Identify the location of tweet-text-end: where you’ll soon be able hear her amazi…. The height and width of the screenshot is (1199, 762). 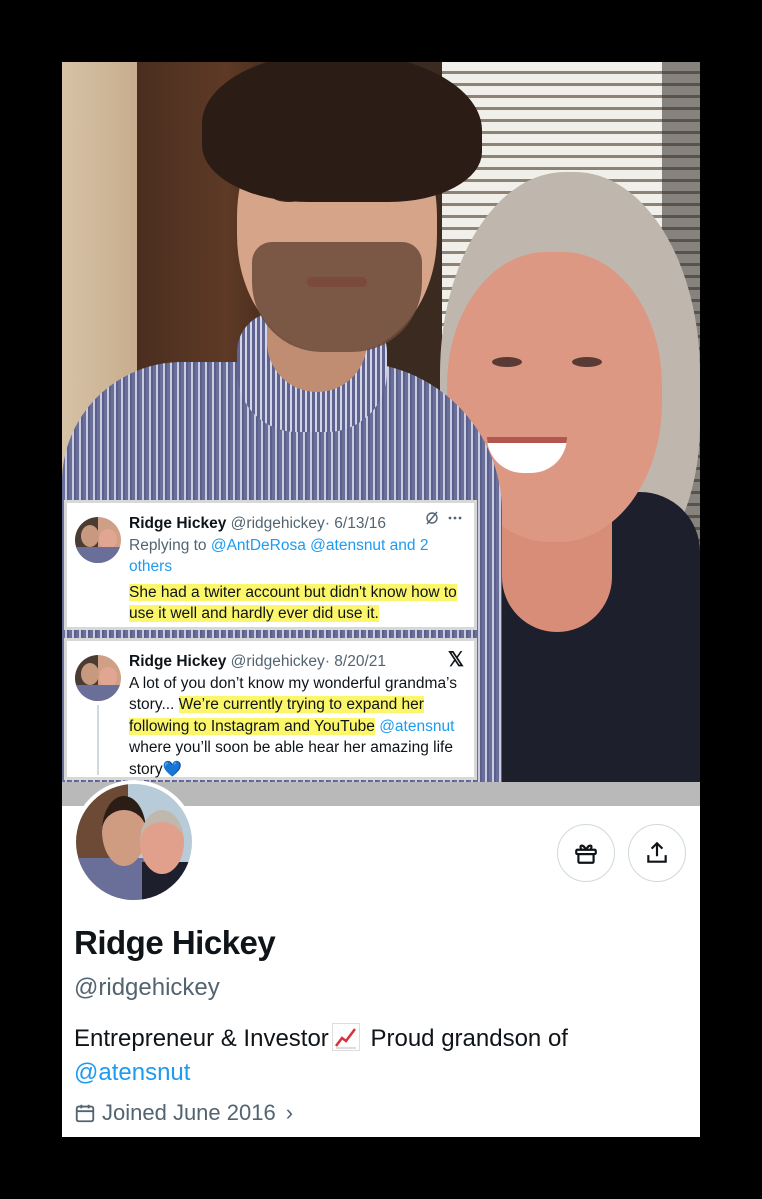
(291, 758).